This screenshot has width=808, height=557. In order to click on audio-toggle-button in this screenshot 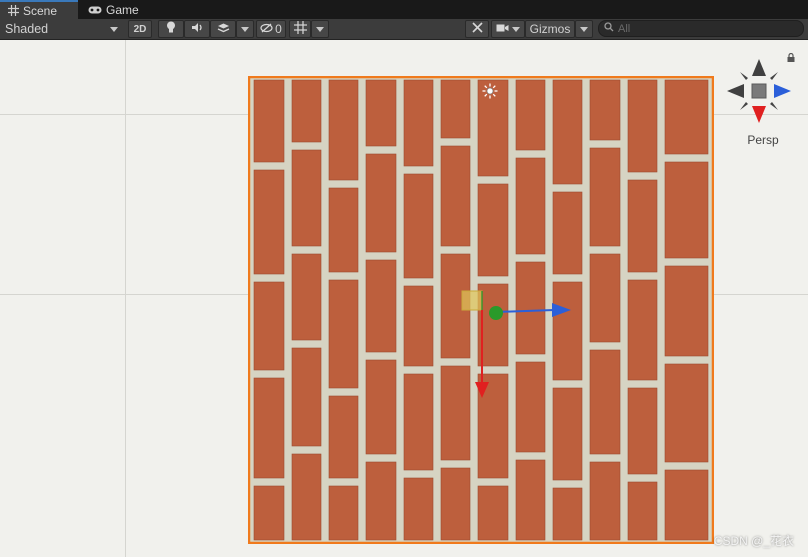, I will do `click(197, 29)`.